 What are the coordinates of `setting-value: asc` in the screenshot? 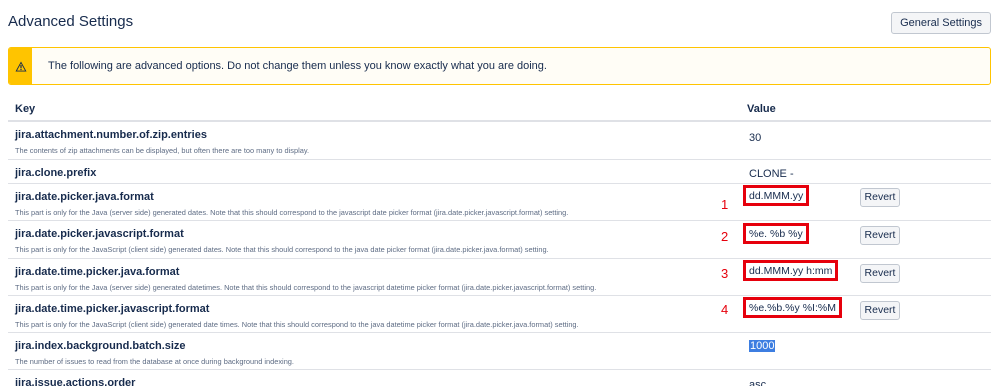 It's located at (757, 382).